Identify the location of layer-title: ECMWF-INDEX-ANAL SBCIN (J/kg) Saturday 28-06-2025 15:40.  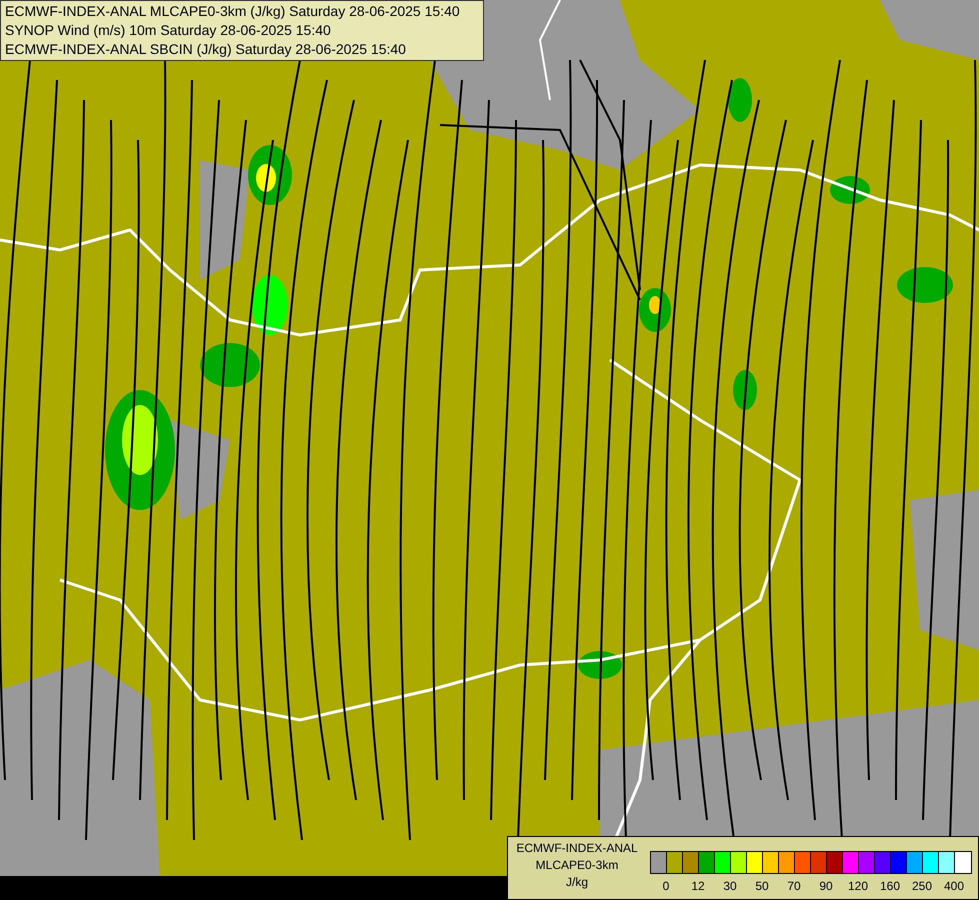
(206, 49).